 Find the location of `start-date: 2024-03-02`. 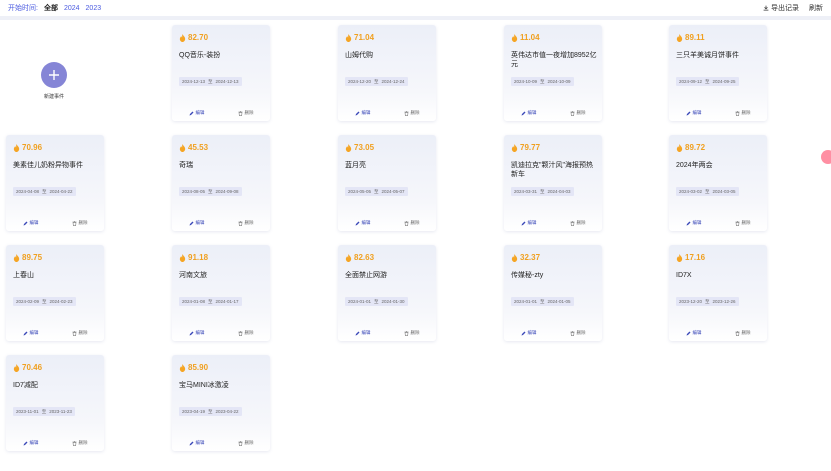

start-date: 2024-03-02 is located at coordinates (691, 191).